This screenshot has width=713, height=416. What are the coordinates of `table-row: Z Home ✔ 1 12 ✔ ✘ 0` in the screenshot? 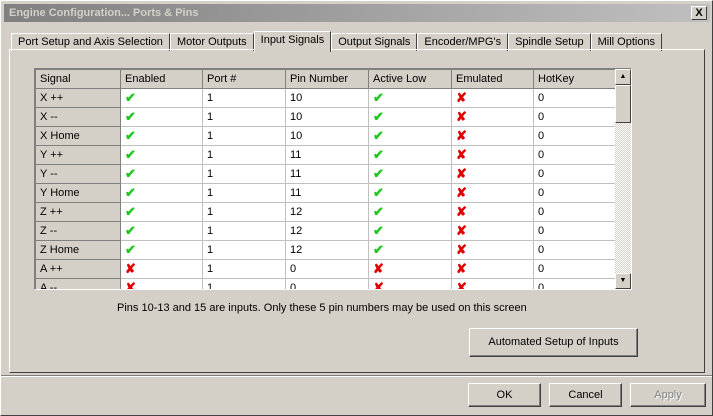 It's located at (326, 250).